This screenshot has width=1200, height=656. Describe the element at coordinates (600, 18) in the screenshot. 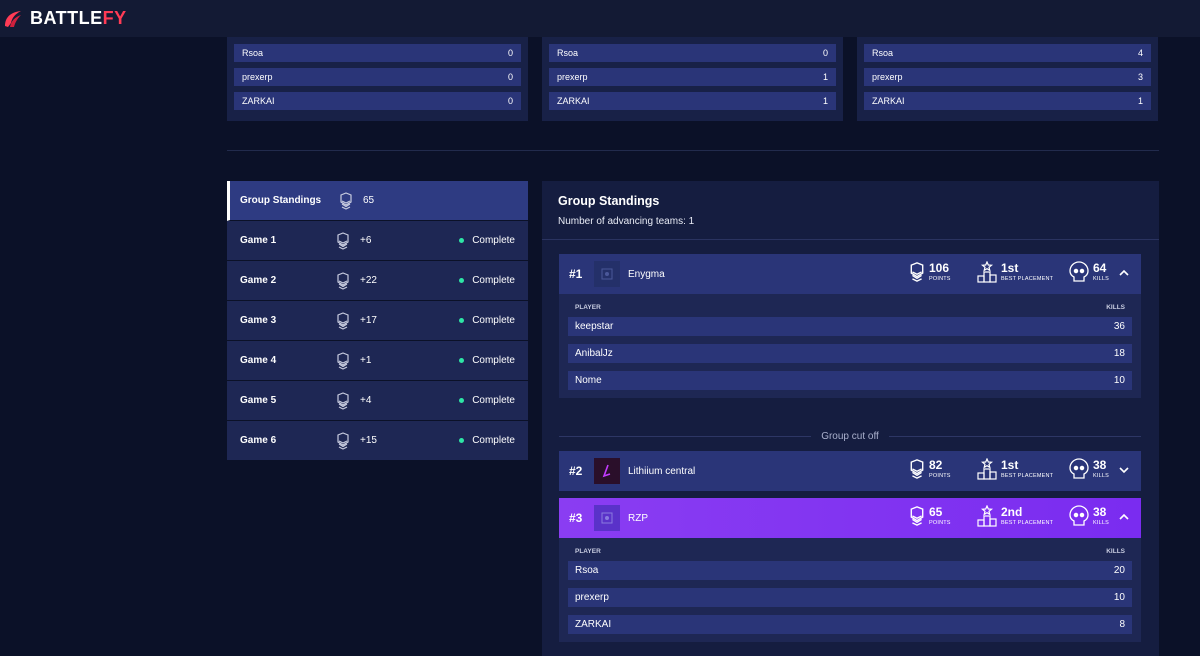

I see `top-navbar: BATTLEFY` at that location.